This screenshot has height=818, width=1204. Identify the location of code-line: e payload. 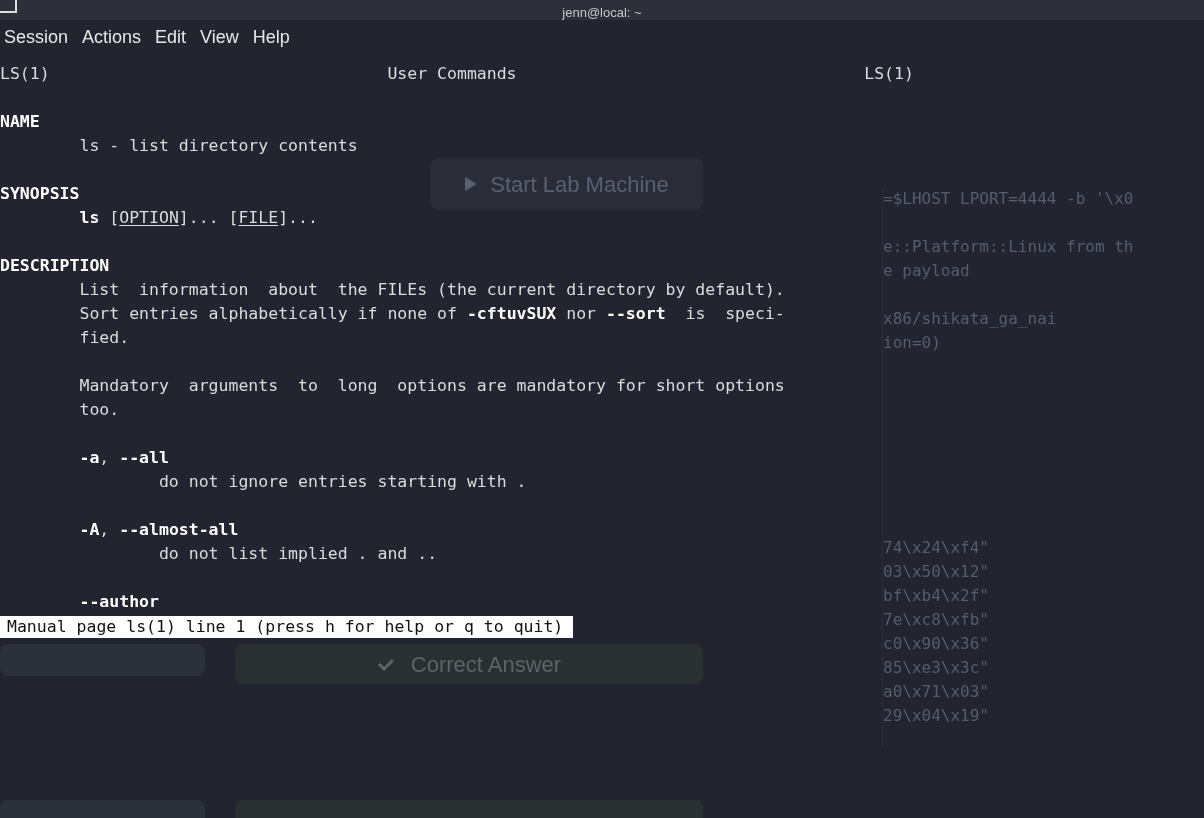
(927, 271).